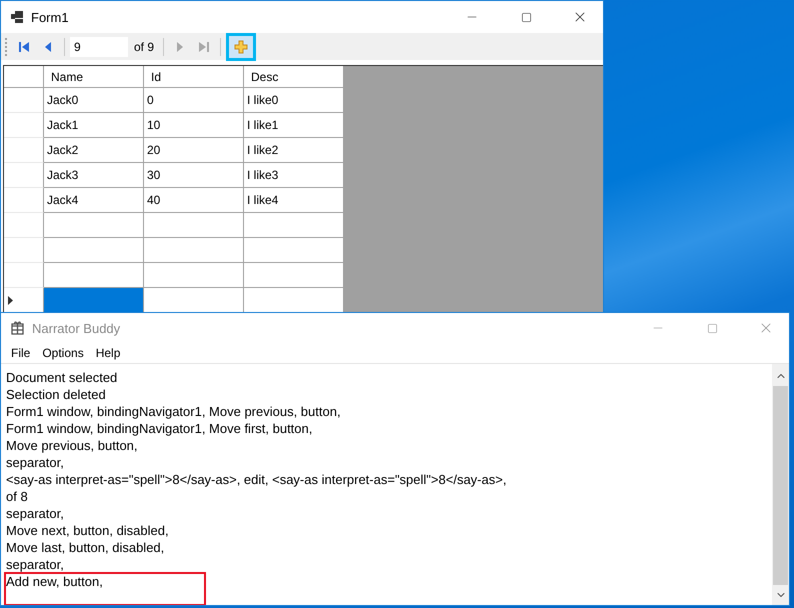 This screenshot has height=608, width=794. What do you see at coordinates (108, 353) in the screenshot?
I see `menu-item: Help` at bounding box center [108, 353].